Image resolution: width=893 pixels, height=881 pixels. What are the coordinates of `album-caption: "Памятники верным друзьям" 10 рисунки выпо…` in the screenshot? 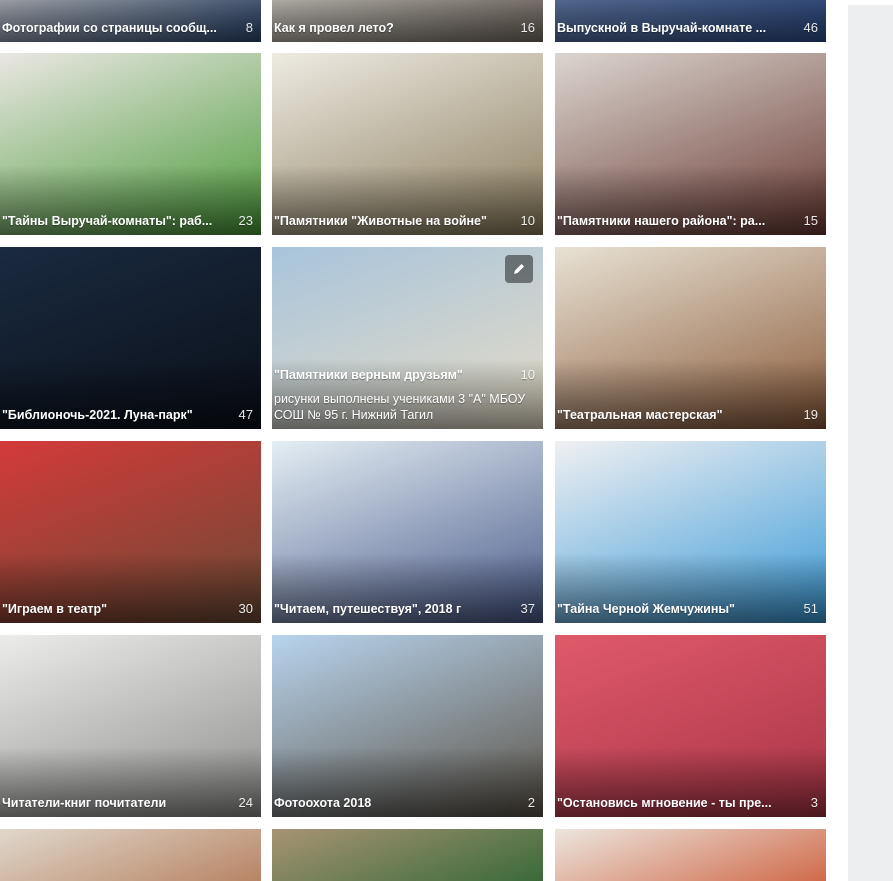 It's located at (404, 395).